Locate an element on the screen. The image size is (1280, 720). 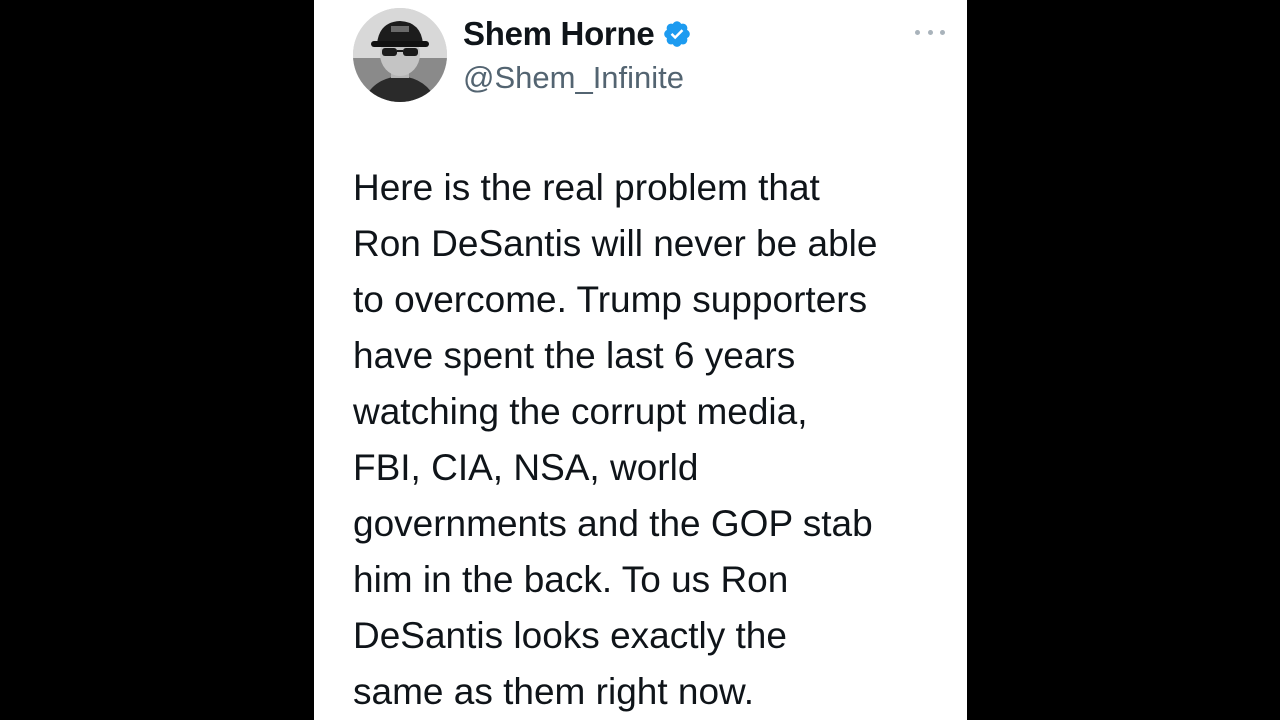
tweet-text-line: watching the corrupt media, is located at coordinates (580, 411).